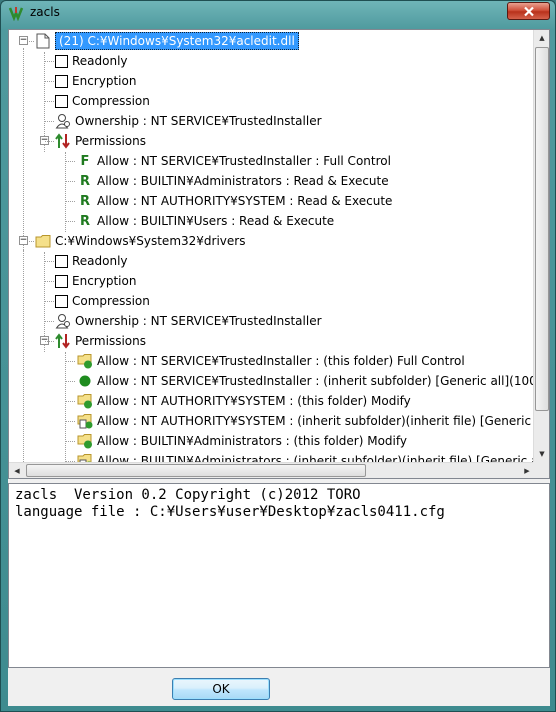 This screenshot has width=556, height=712. I want to click on tree-node: F Allow : NT SERVICE¥TrustedInstaller, so click(234, 161).